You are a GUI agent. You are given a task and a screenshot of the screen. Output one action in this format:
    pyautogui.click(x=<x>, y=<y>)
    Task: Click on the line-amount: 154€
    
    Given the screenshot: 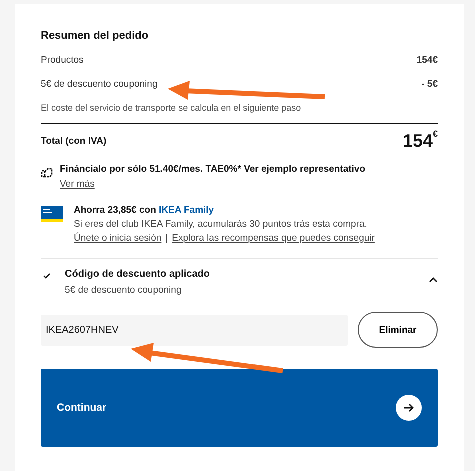 What is the action you would take?
    pyautogui.click(x=427, y=60)
    